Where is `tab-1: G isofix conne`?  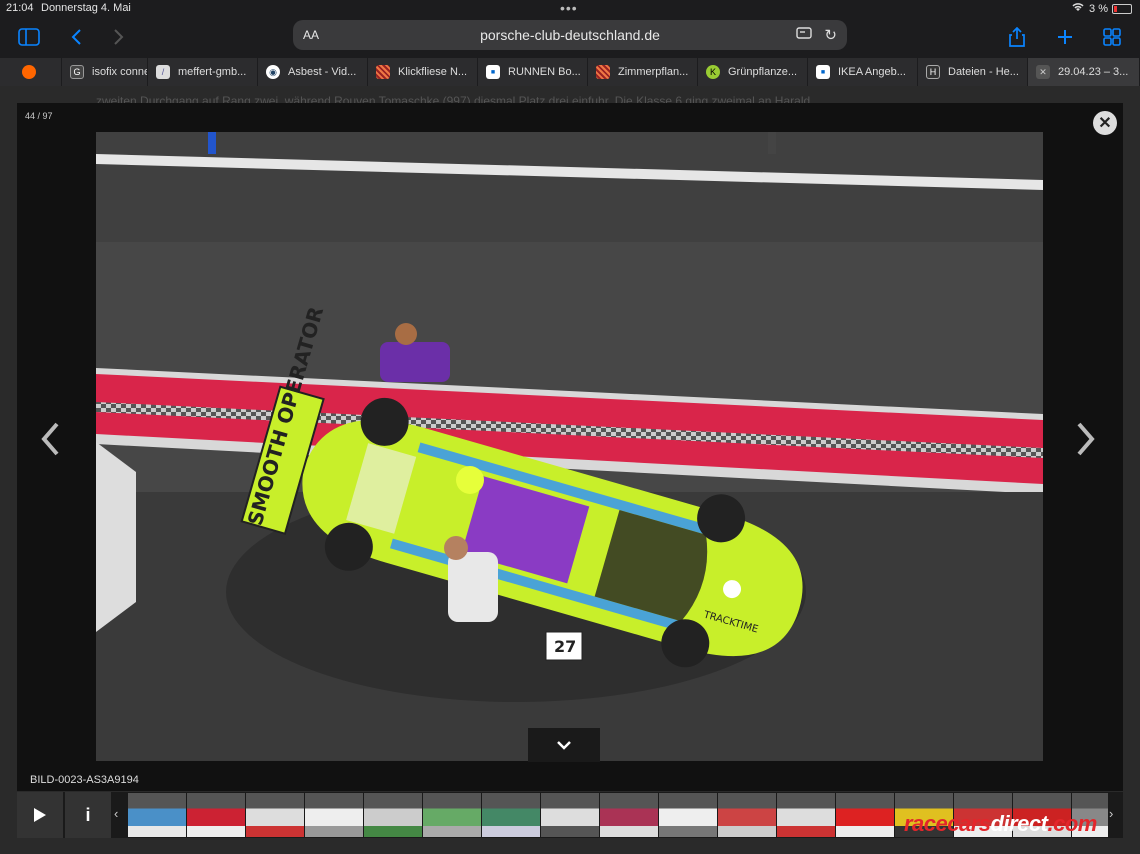 tab-1: G isofix conne is located at coordinates (105, 72).